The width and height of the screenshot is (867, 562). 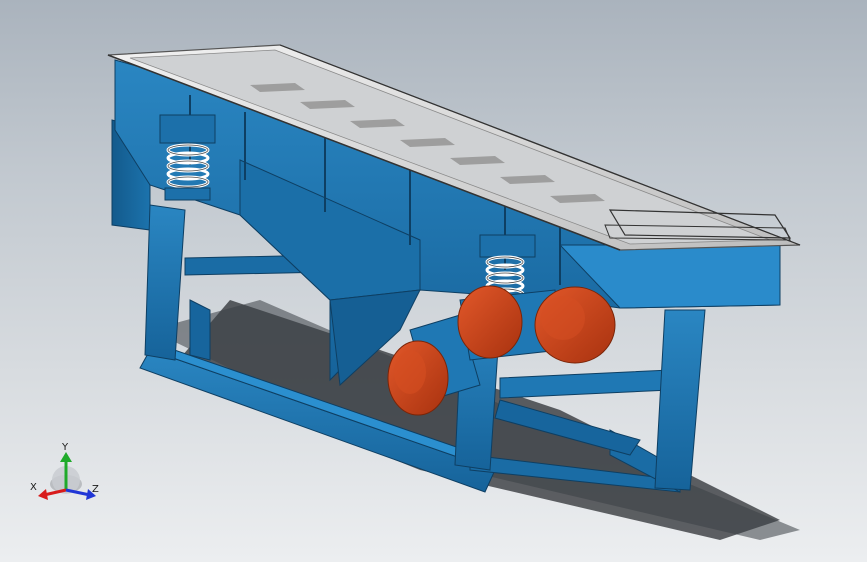 What do you see at coordinates (95, 489) in the screenshot?
I see `z-axis-label: Z` at bounding box center [95, 489].